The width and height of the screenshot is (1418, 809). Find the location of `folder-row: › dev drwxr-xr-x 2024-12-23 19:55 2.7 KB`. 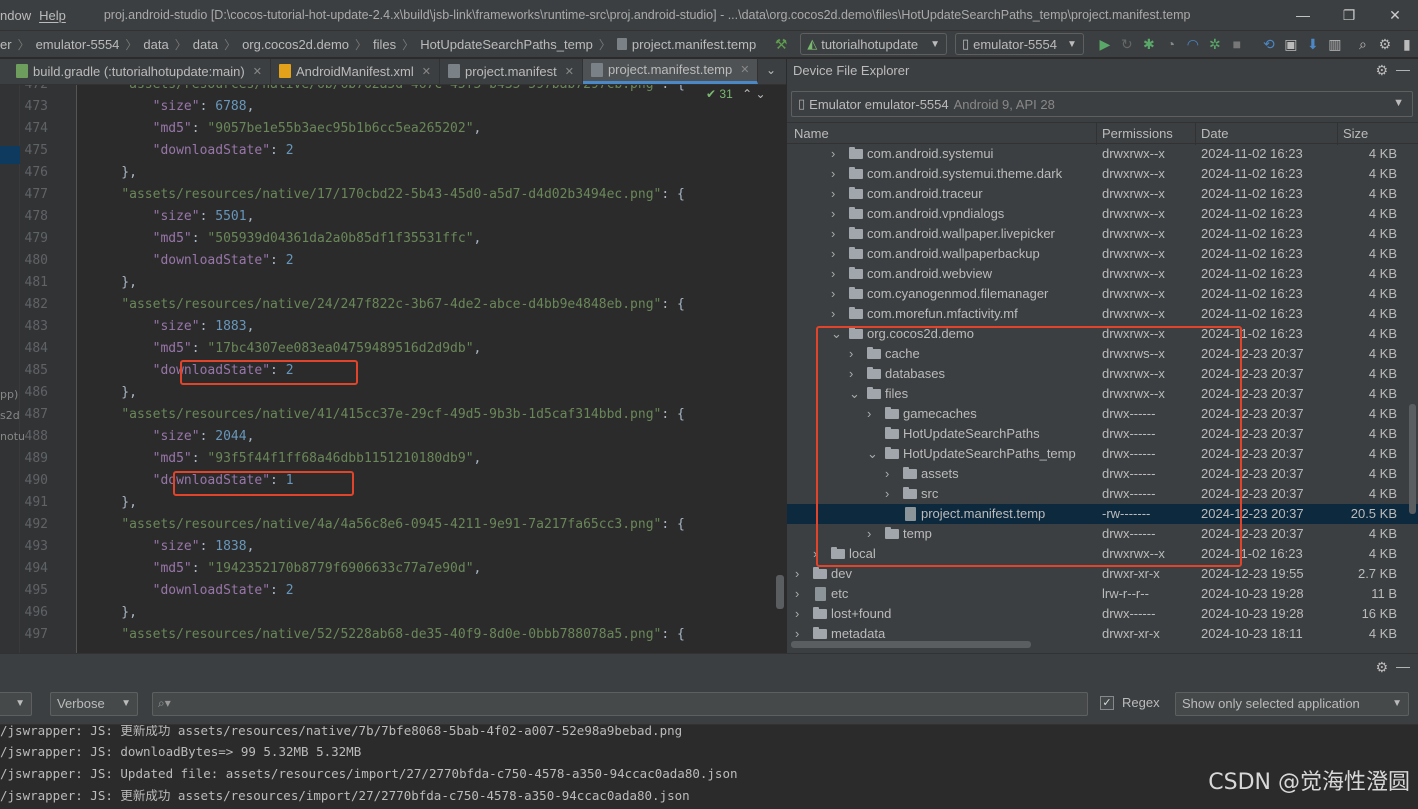

folder-row: › dev drwxr-xr-x 2024-12-23 19:55 2.7 KB is located at coordinates (1102, 574).